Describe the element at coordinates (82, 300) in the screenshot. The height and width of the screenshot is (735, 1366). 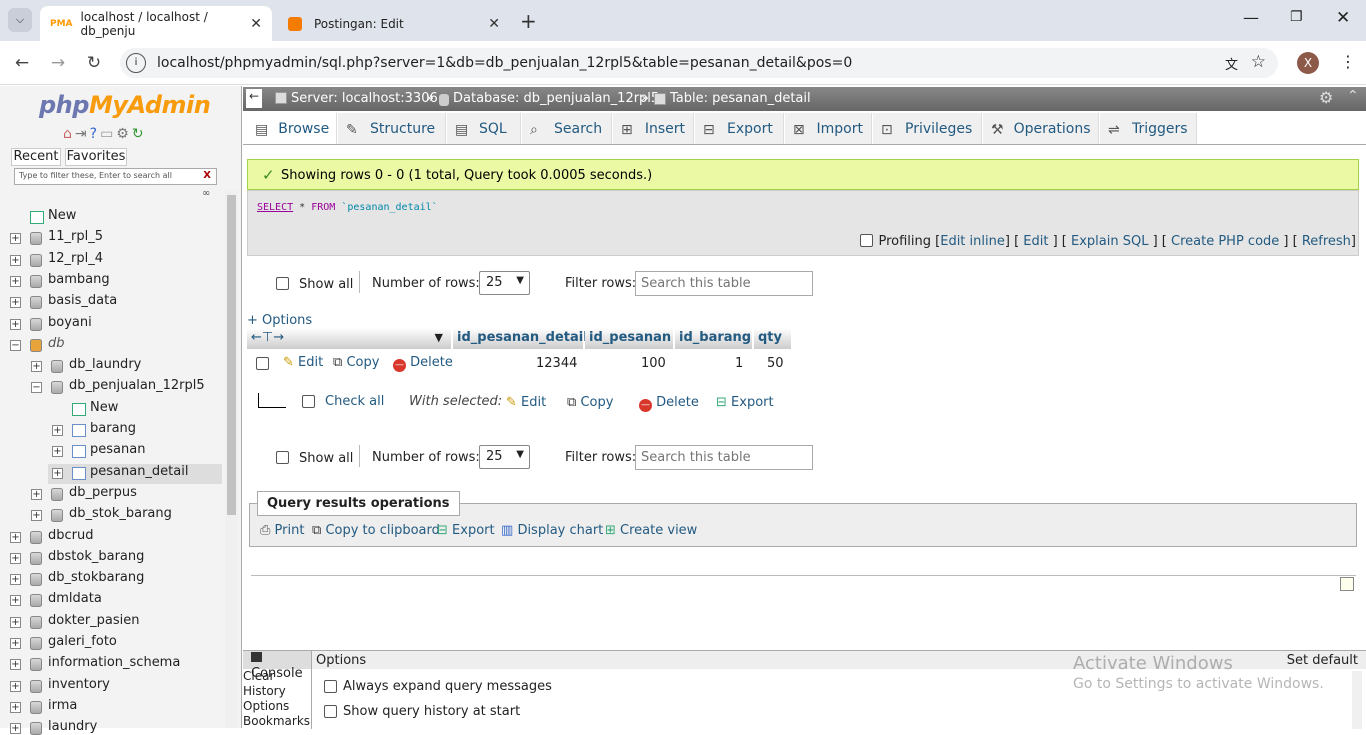
I see `nav-database-item: basis_data` at that location.